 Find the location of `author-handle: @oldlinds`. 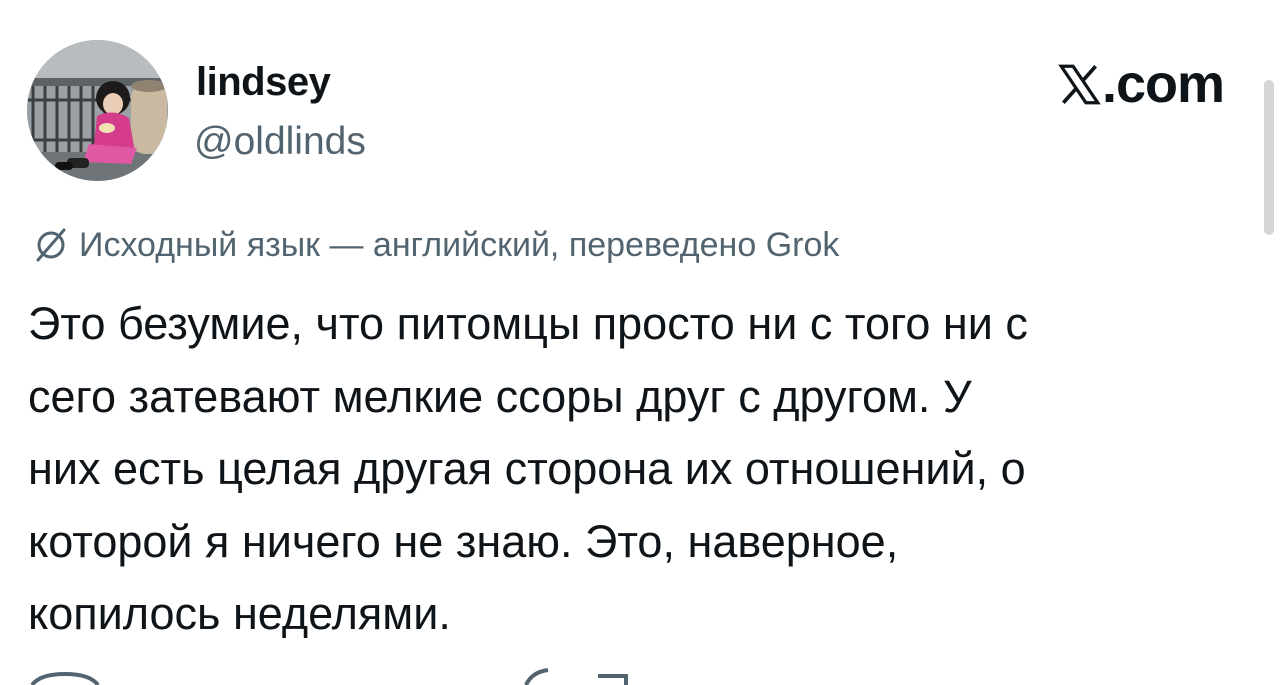

author-handle: @oldlinds is located at coordinates (280, 142).